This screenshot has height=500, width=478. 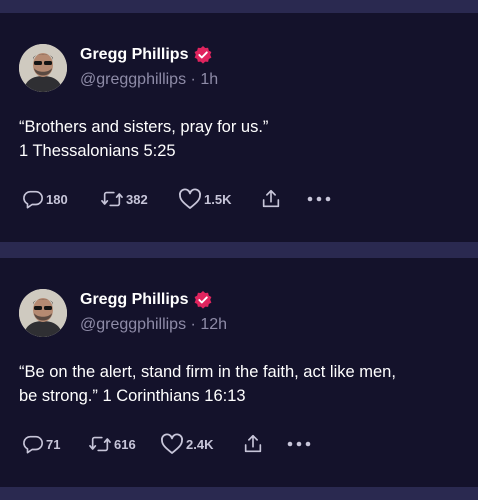 I want to click on action-bar: 180 382 1.5K, so click(x=179, y=199).